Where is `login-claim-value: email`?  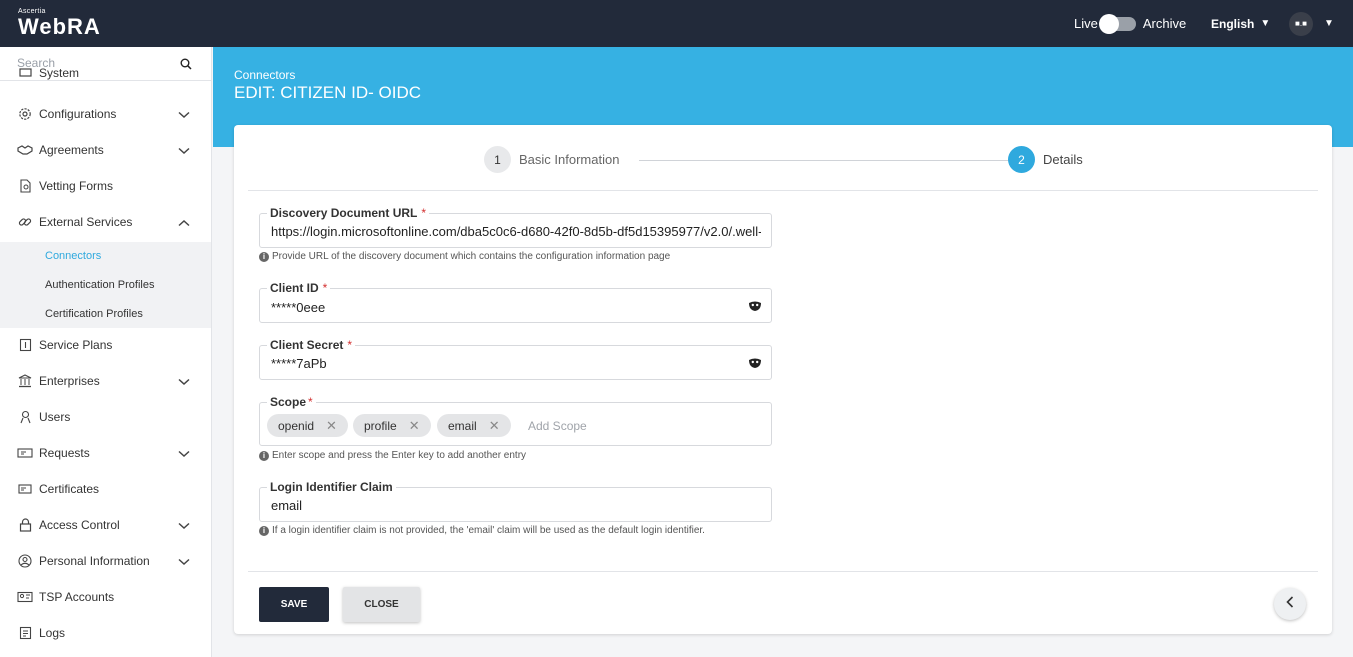
login-claim-value: email is located at coordinates (287, 505).